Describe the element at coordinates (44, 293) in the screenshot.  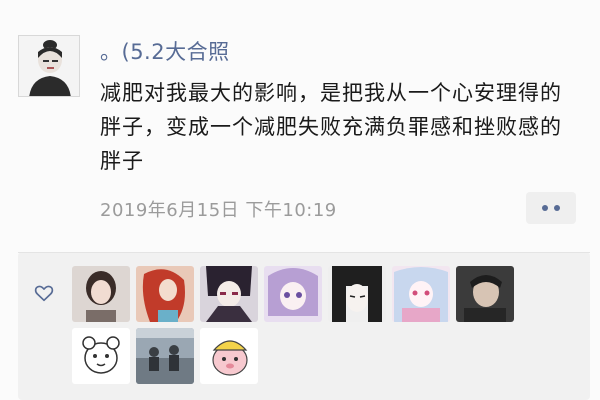
I see `heart-outline-icon` at that location.